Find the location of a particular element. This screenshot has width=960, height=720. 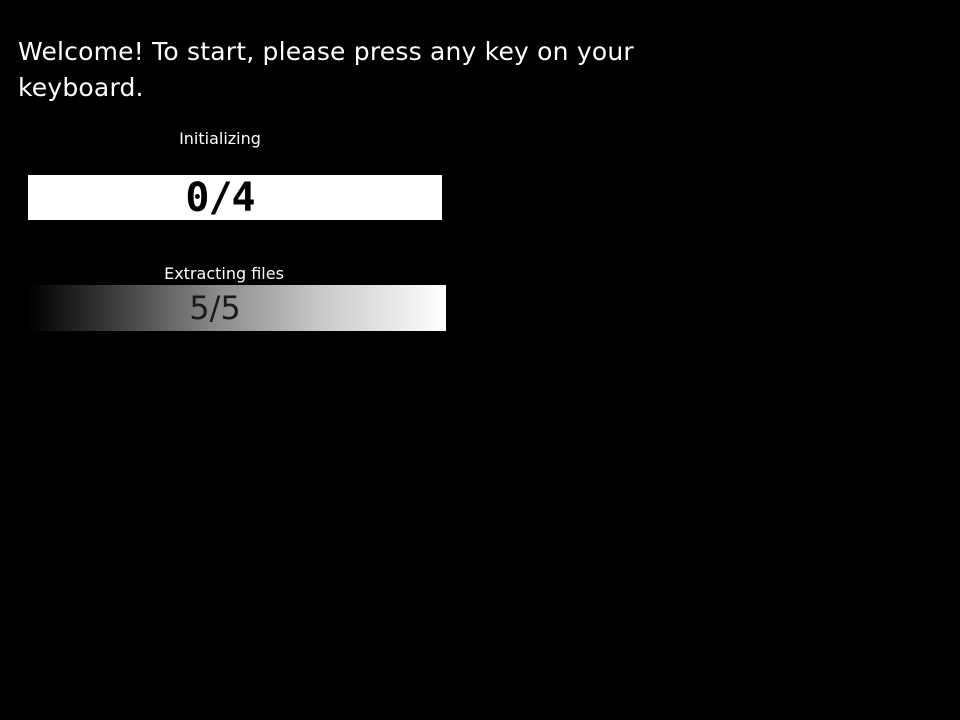

extracting-files-progress-text: 5/5 is located at coordinates (215, 308).